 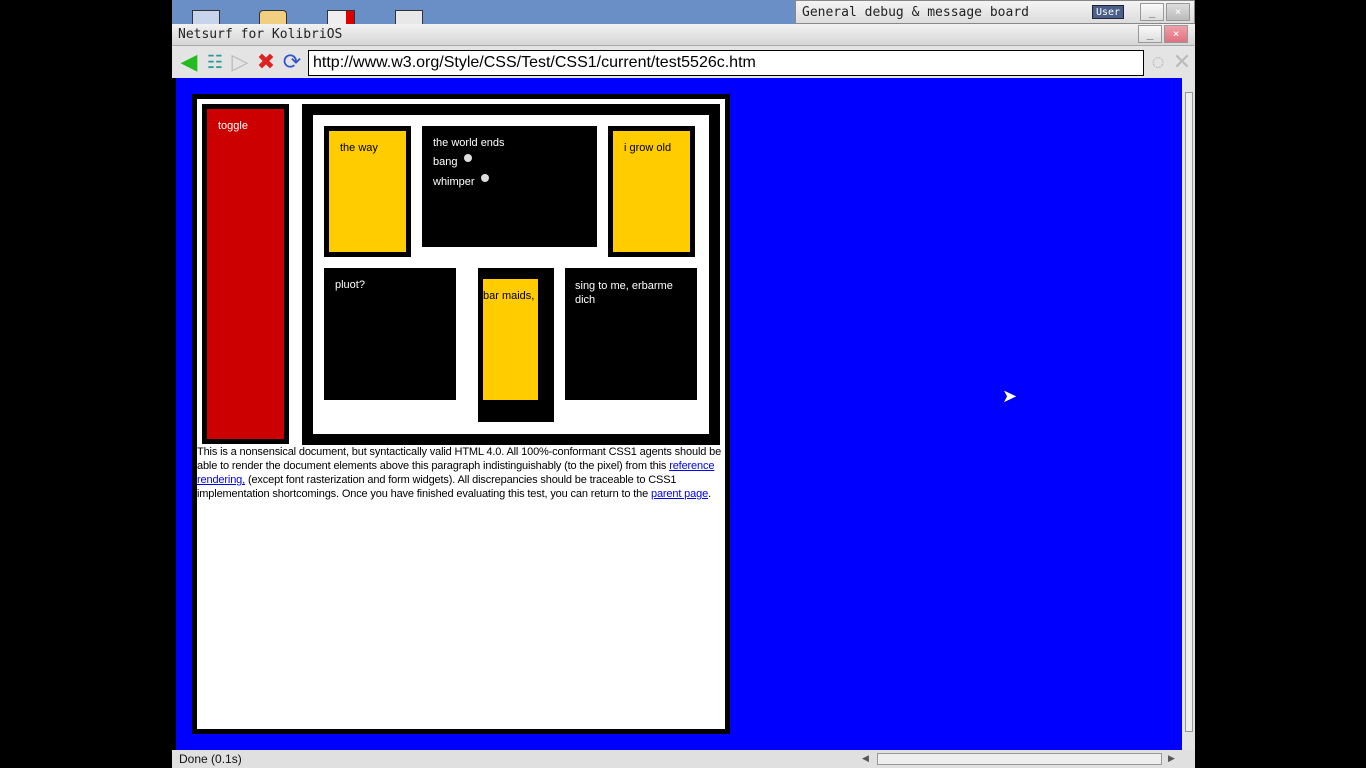 What do you see at coordinates (350, 285) in the screenshot?
I see `pluot-text: pluot?` at bounding box center [350, 285].